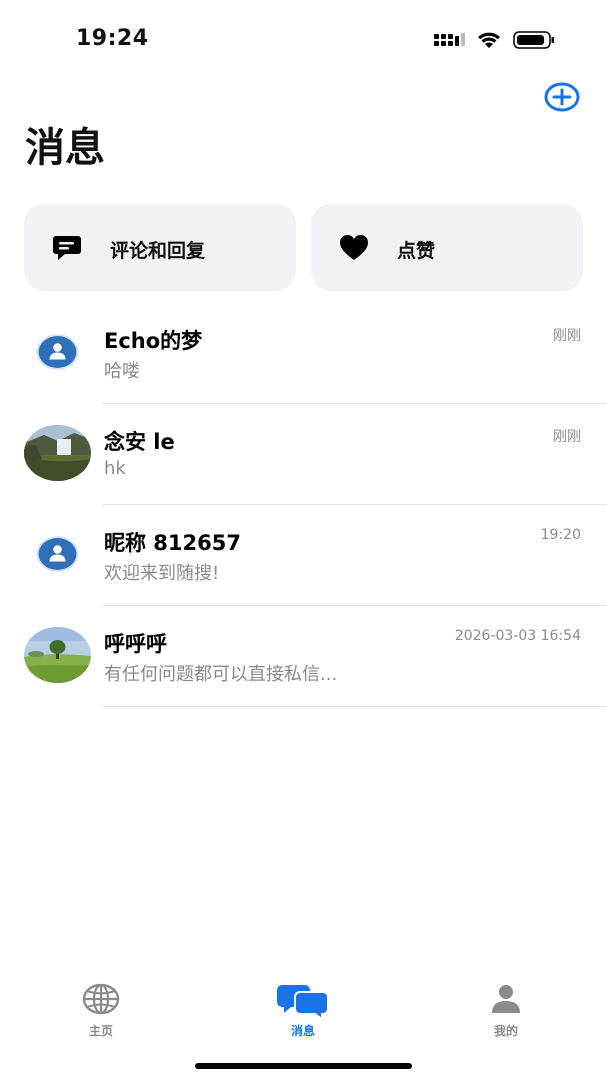  What do you see at coordinates (505, 1031) in the screenshot?
I see `tab-profile-label: 我的` at bounding box center [505, 1031].